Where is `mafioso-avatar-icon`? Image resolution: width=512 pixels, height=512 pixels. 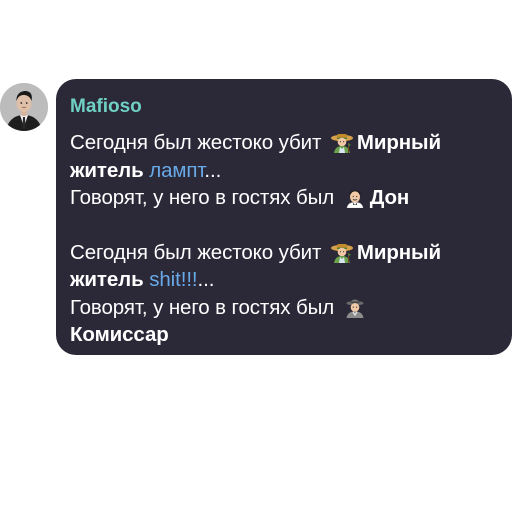
mafioso-avatar-icon is located at coordinates (24, 107).